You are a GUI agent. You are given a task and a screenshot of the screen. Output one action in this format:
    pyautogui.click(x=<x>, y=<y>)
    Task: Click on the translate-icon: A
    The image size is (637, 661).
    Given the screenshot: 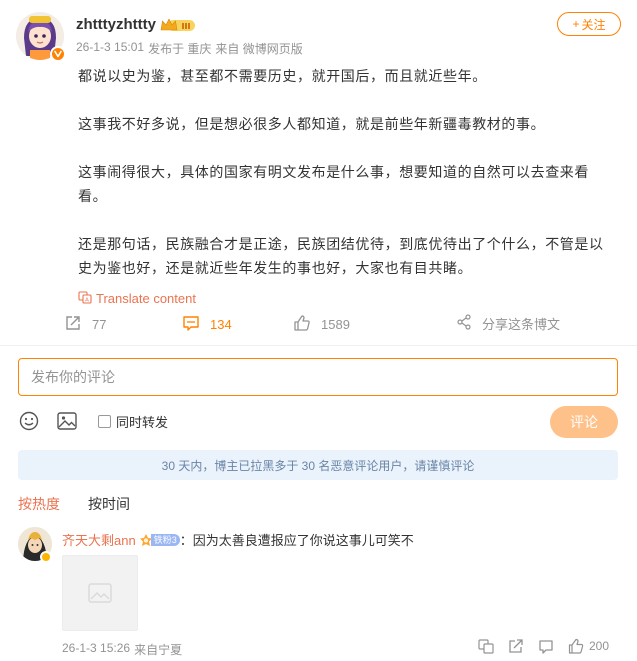 What is the action you would take?
    pyautogui.click(x=85, y=298)
    